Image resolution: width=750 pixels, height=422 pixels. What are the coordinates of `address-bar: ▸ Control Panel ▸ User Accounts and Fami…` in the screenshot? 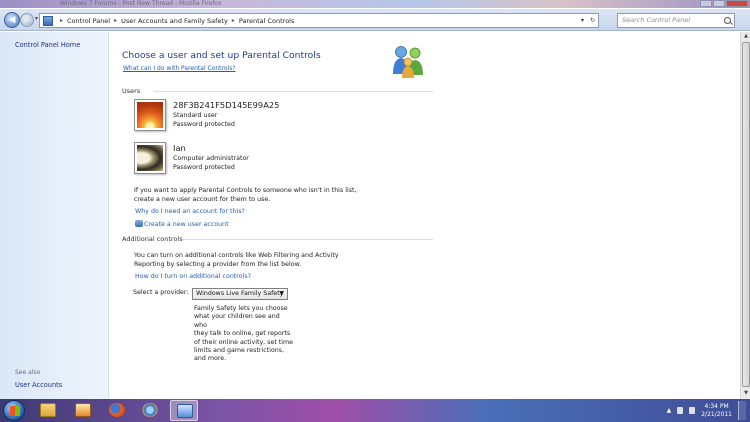 It's located at (319, 20).